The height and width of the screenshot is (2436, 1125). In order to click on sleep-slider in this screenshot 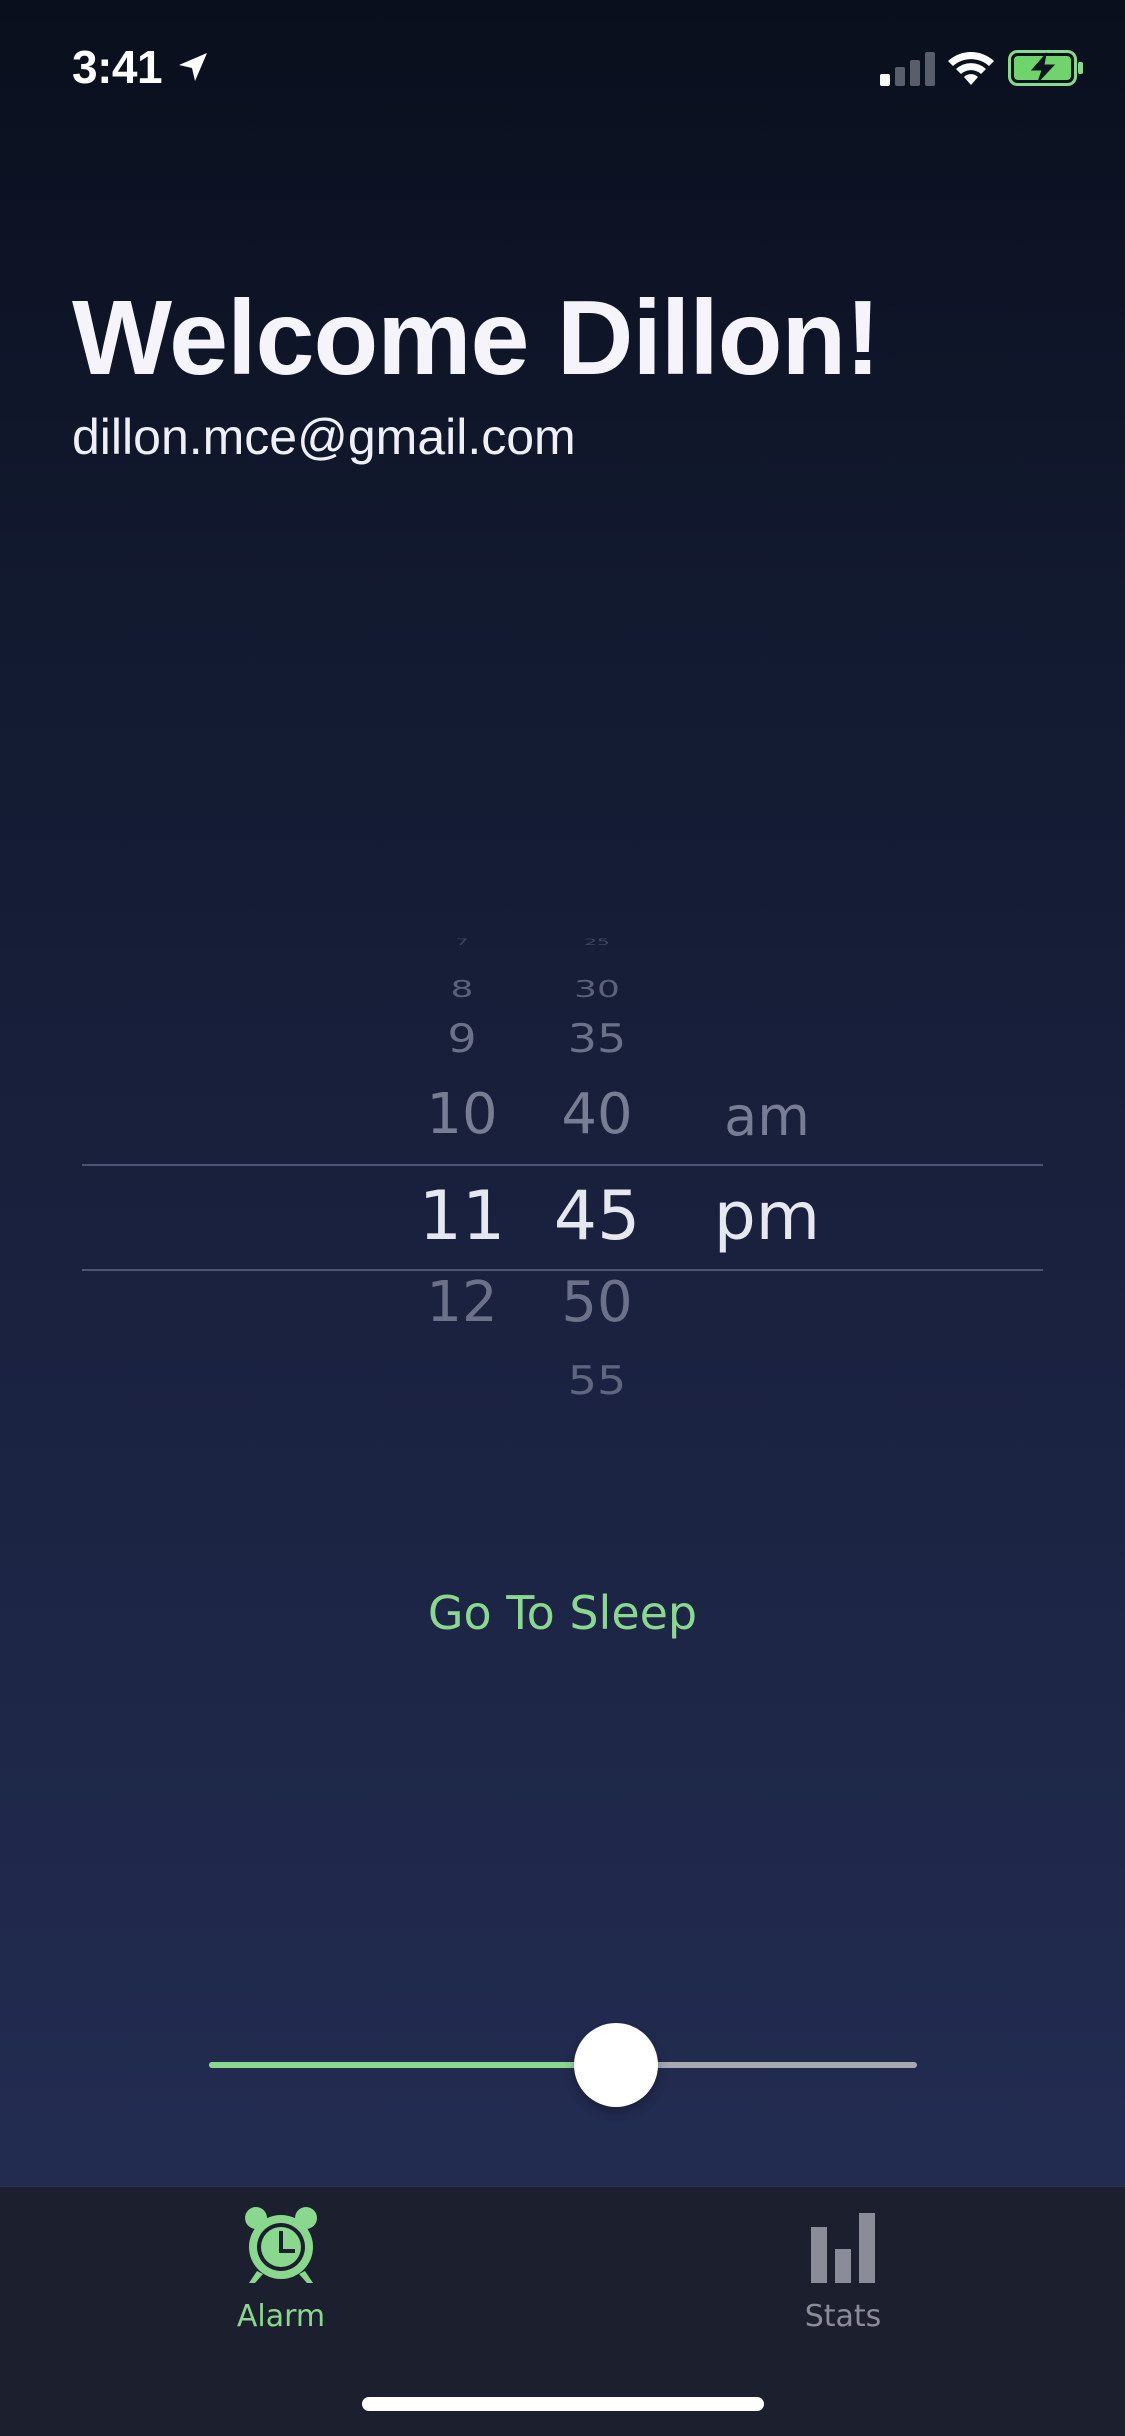, I will do `click(563, 2065)`.